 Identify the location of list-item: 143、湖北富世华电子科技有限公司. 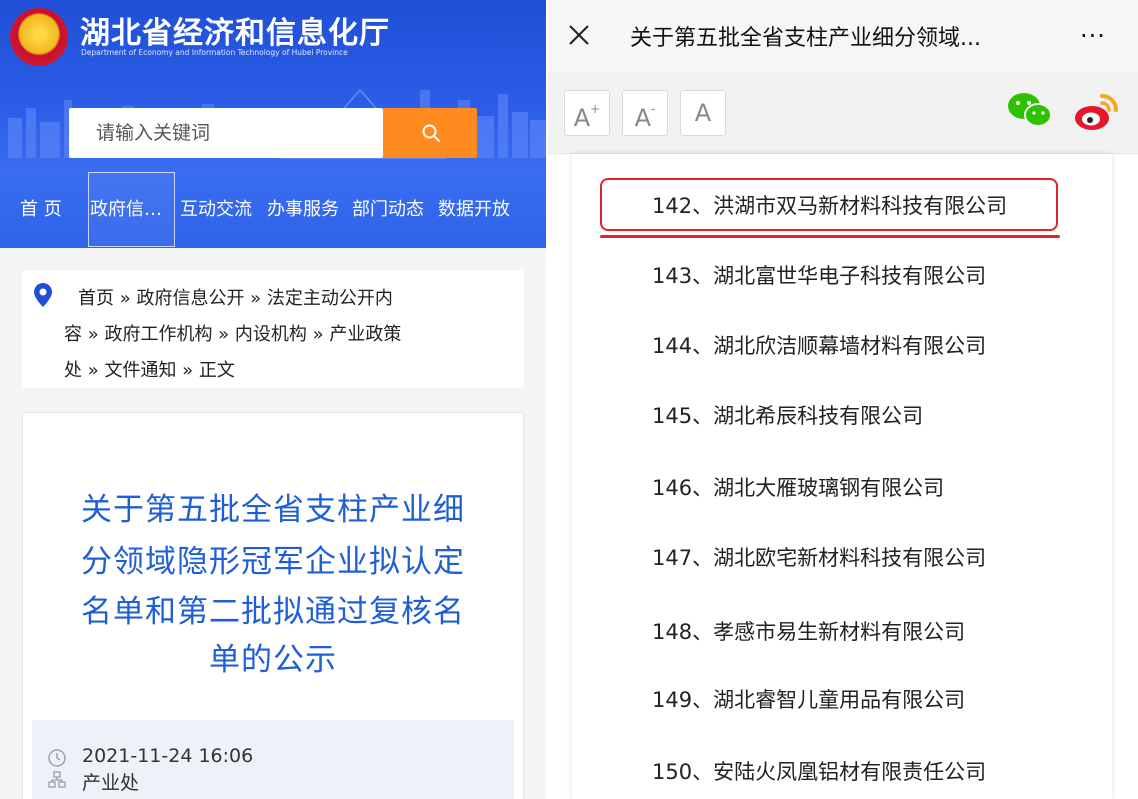
(819, 276).